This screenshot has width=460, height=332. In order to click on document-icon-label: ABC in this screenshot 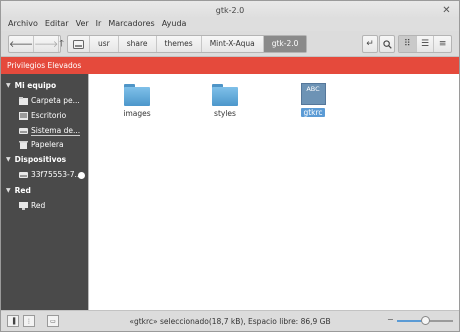, I will do `click(313, 89)`.